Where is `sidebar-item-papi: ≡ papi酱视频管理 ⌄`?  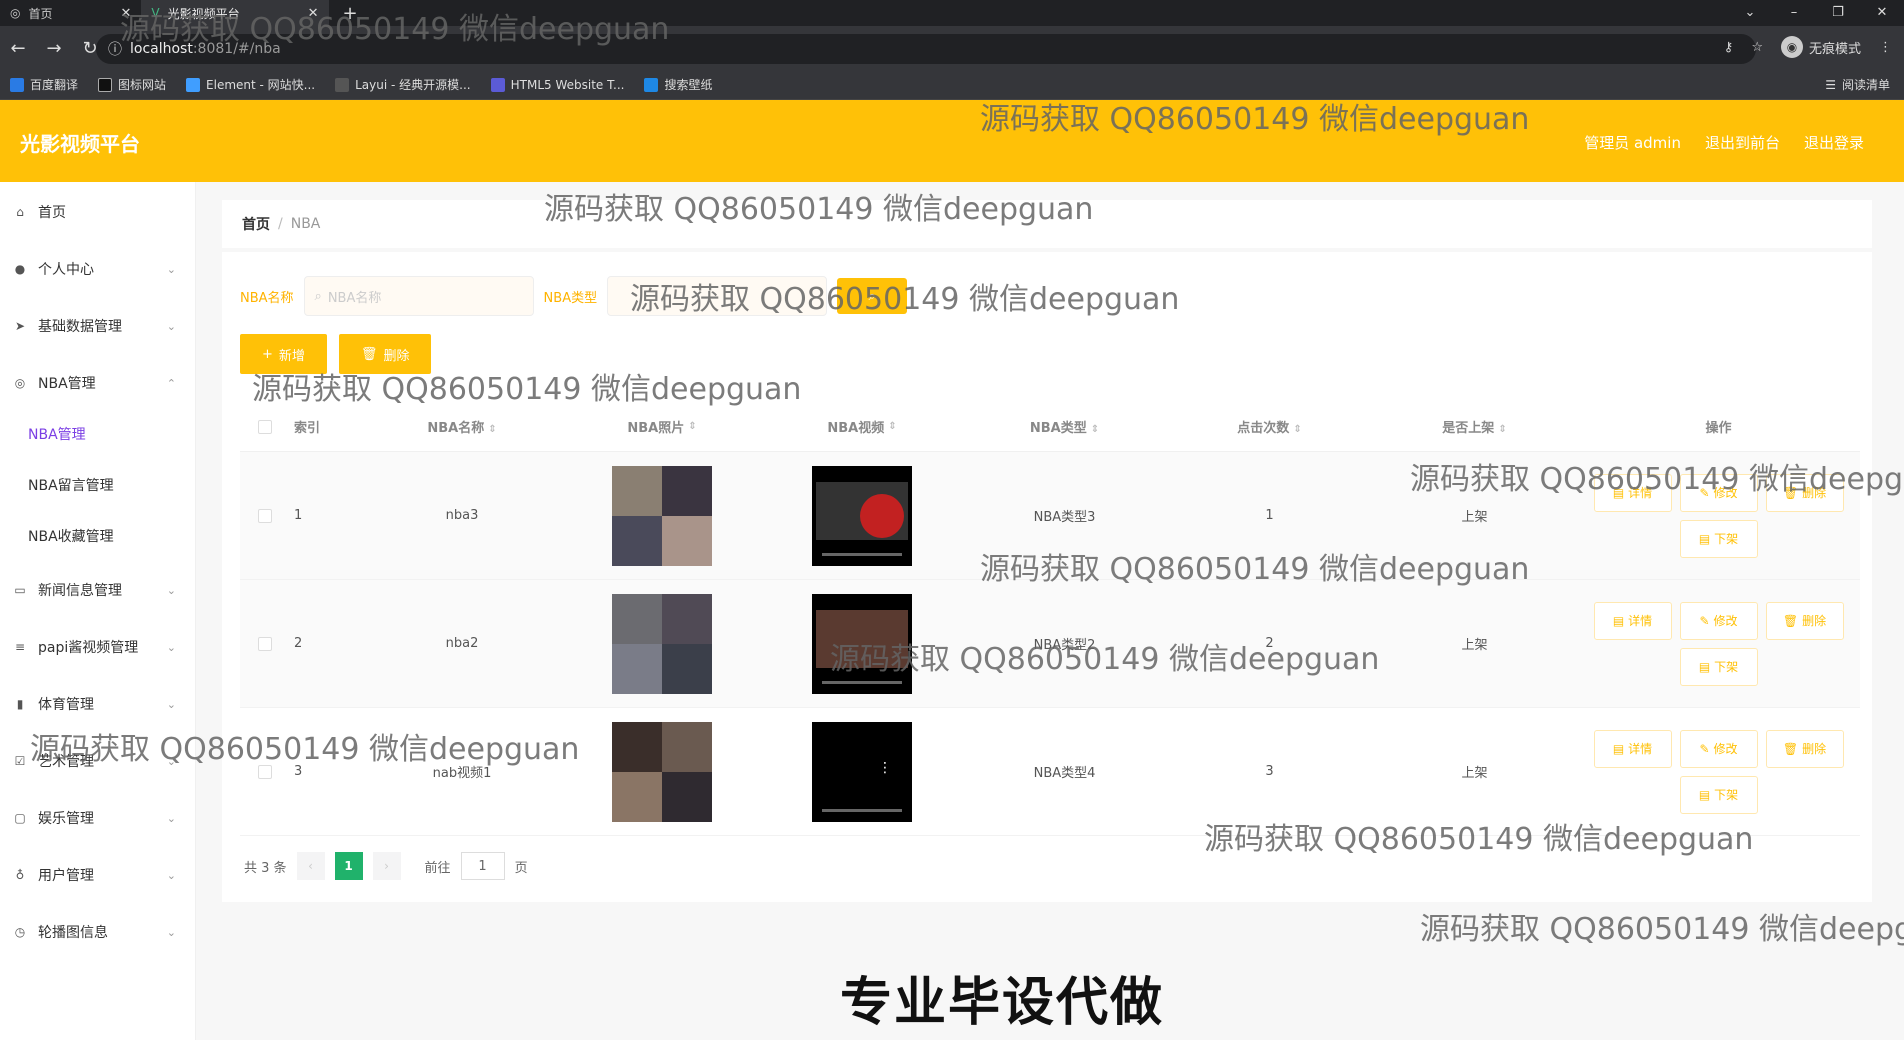
sidebar-item-papi: ≡ papi酱视频管理 ⌄ is located at coordinates (98, 647).